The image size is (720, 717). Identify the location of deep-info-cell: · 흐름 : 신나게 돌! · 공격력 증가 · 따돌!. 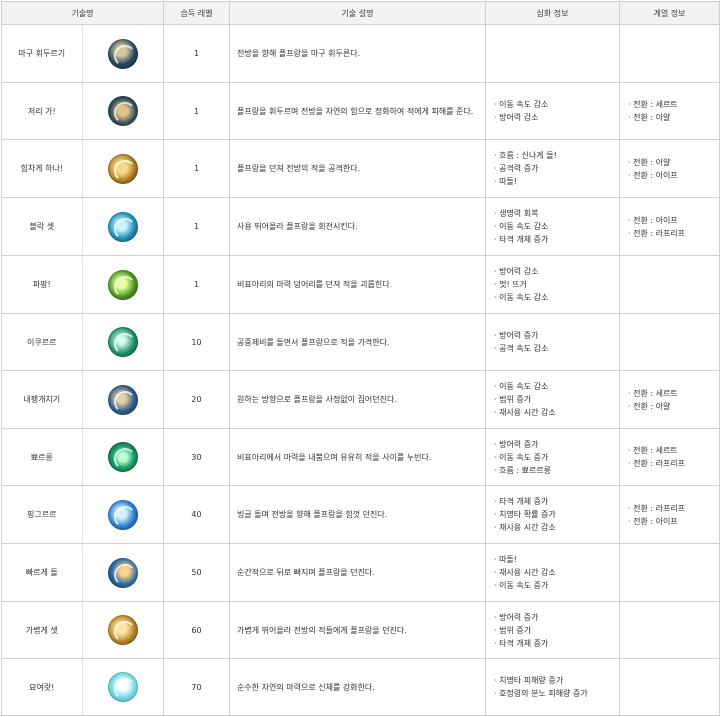
(552, 168).